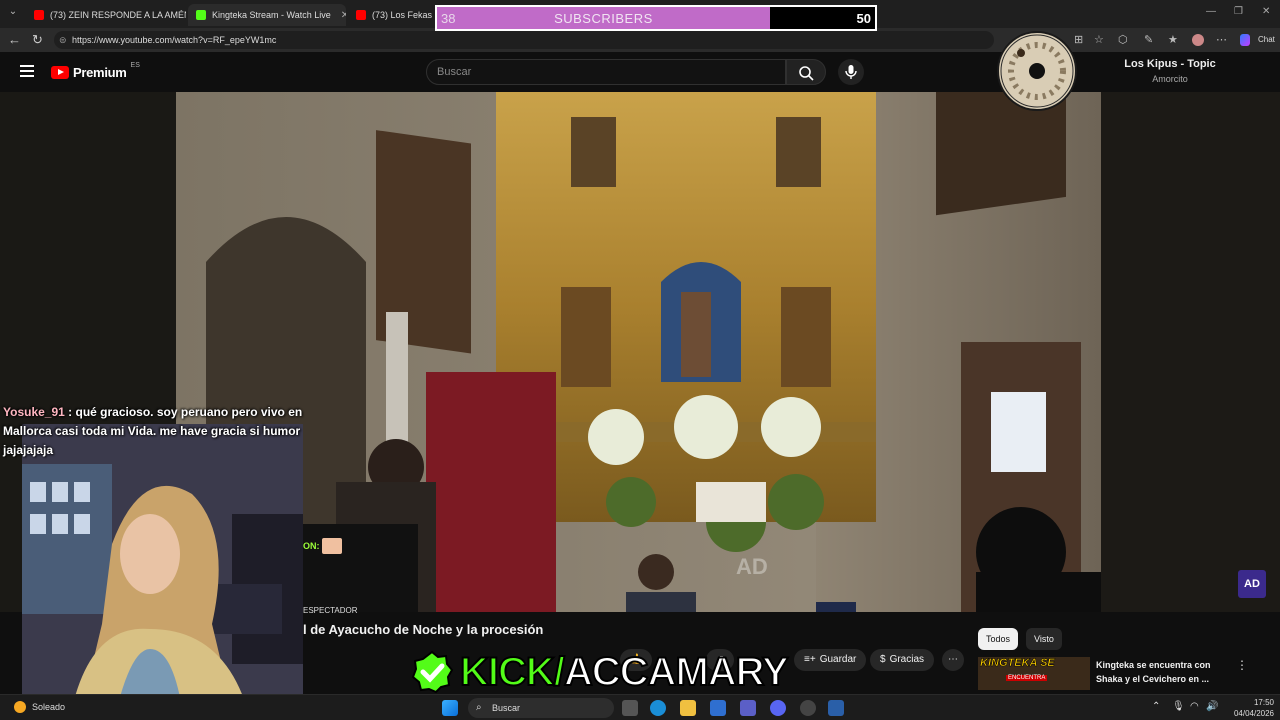 This screenshot has width=1280, height=720. I want to click on search-icon: ⌕, so click(479, 707).